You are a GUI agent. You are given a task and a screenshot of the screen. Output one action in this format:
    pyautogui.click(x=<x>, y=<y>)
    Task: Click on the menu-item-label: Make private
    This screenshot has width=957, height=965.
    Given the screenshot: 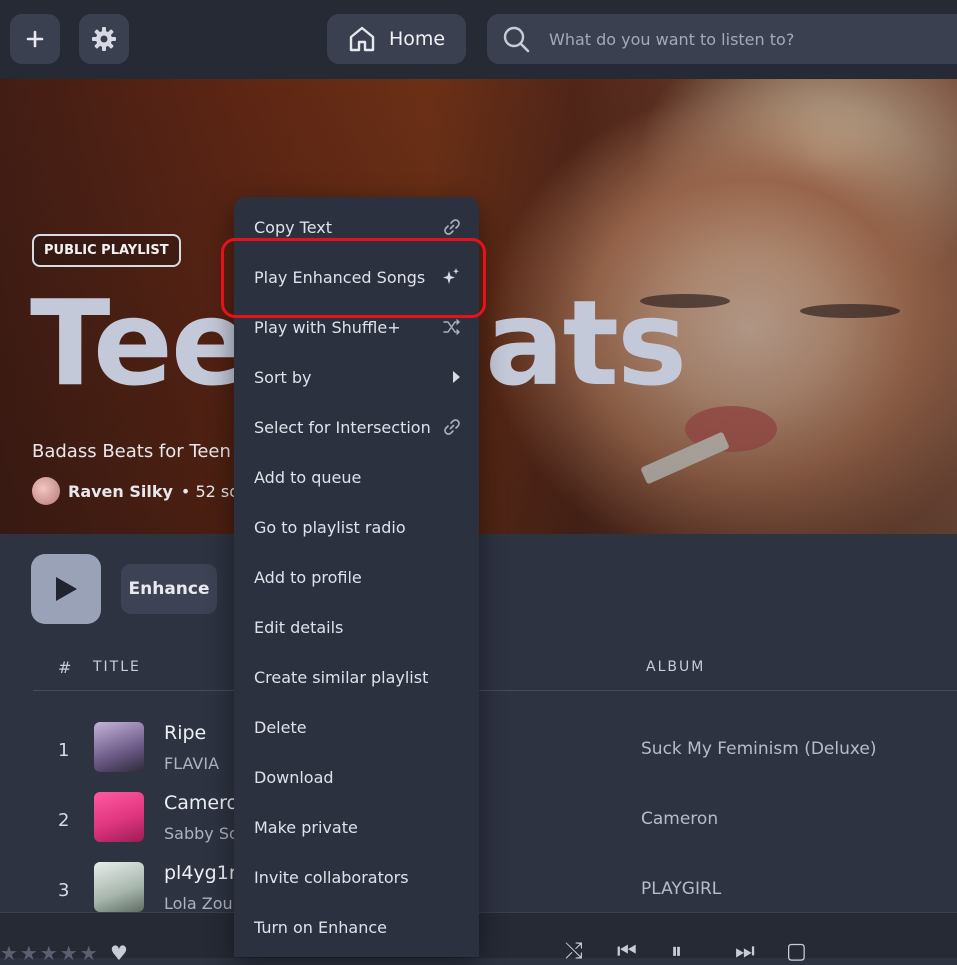 What is the action you would take?
    pyautogui.click(x=306, y=827)
    